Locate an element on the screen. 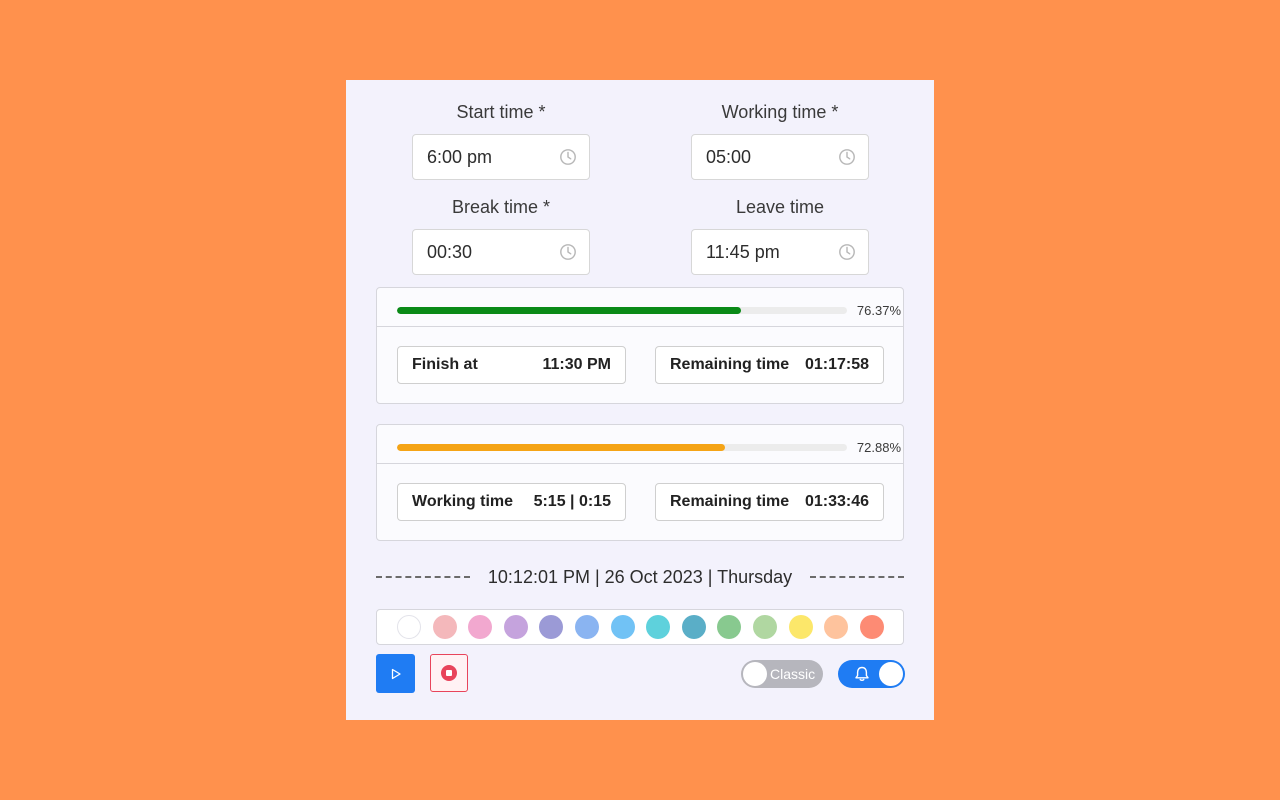  start-time-value: 6:00 pm is located at coordinates (460, 156).